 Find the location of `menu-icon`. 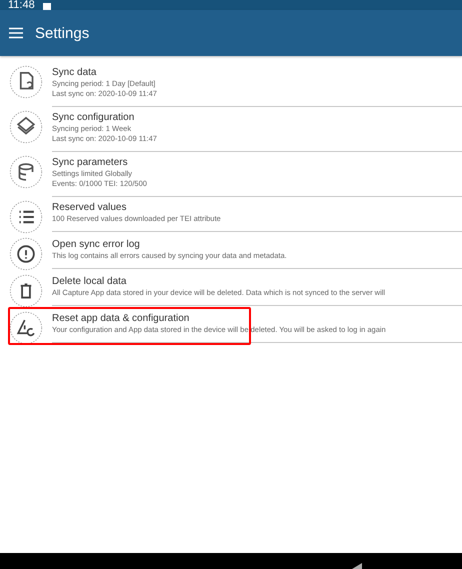

menu-icon is located at coordinates (16, 33).